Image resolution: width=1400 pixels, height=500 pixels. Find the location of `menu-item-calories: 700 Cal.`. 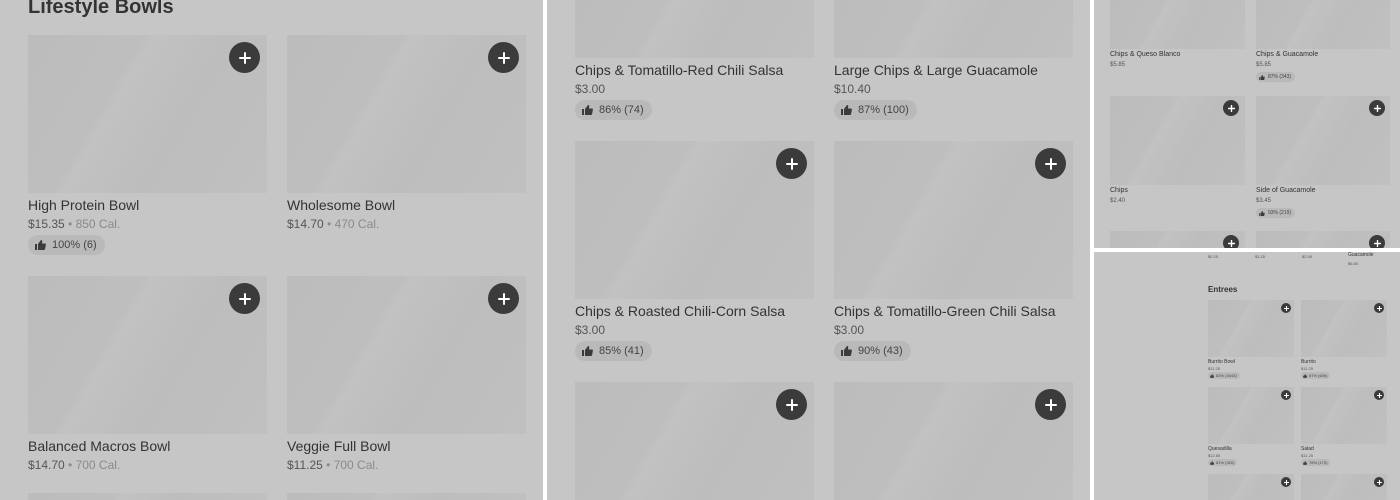

menu-item-calories: 700 Cal. is located at coordinates (98, 465).